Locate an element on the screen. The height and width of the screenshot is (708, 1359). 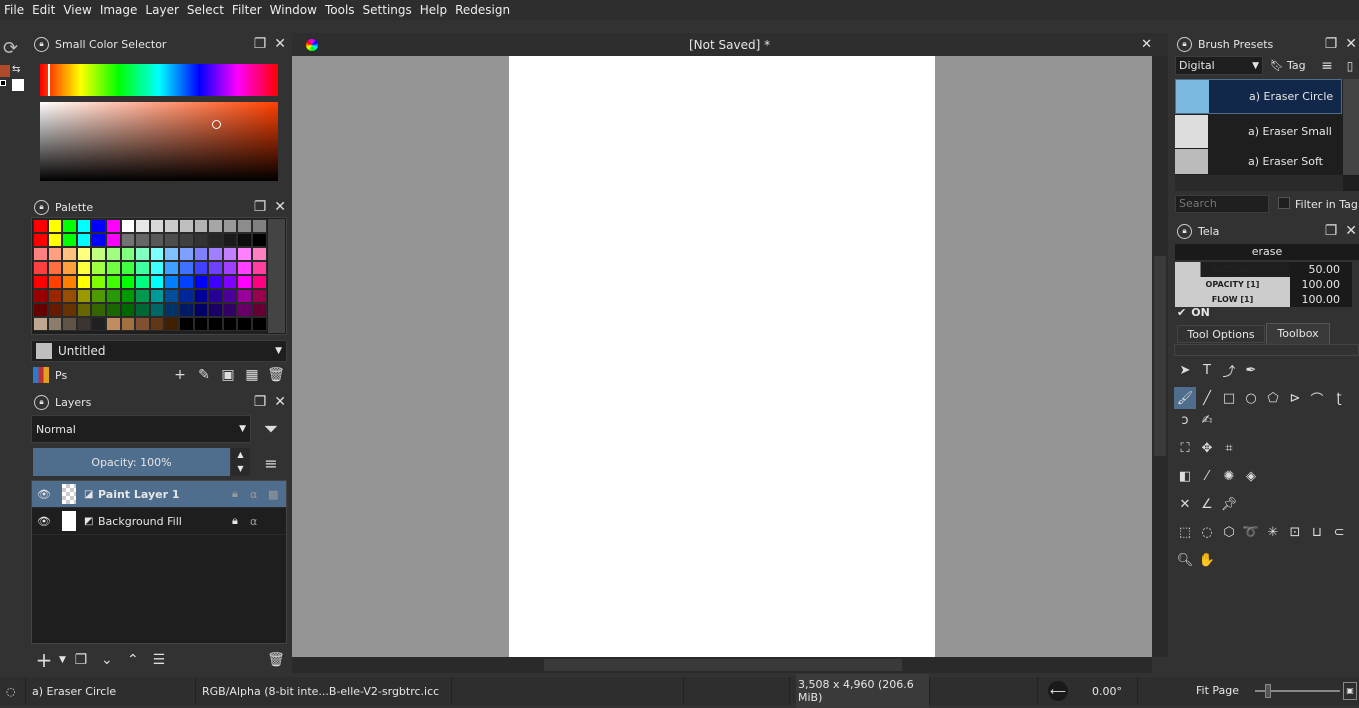
zoom-level: Fit Page is located at coordinates (1217, 690).